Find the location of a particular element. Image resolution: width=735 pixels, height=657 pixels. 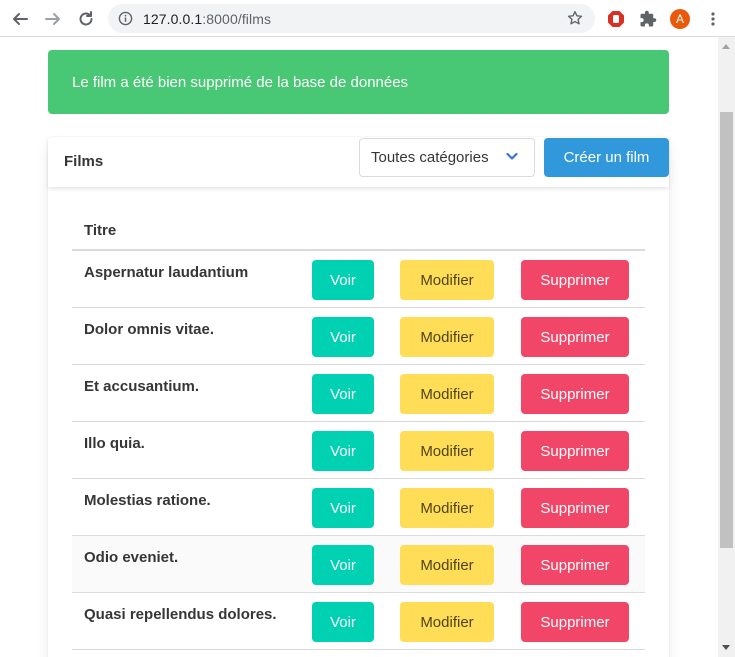

film-title: Aspernatur laudantium is located at coordinates (166, 272).